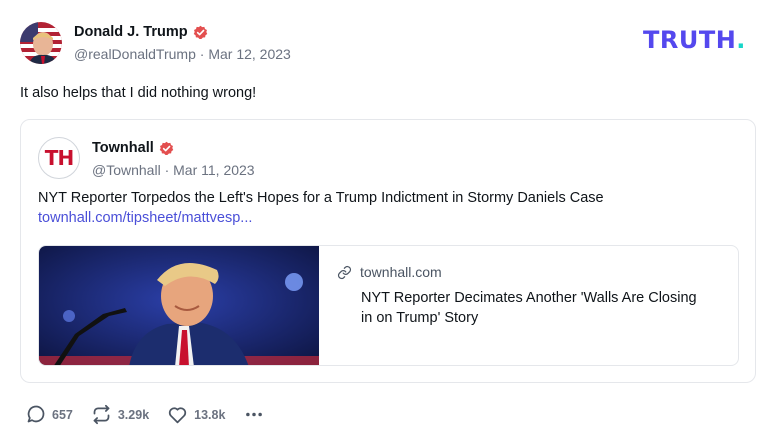  Describe the element at coordinates (179, 305) in the screenshot. I see `link-preview-image` at that location.